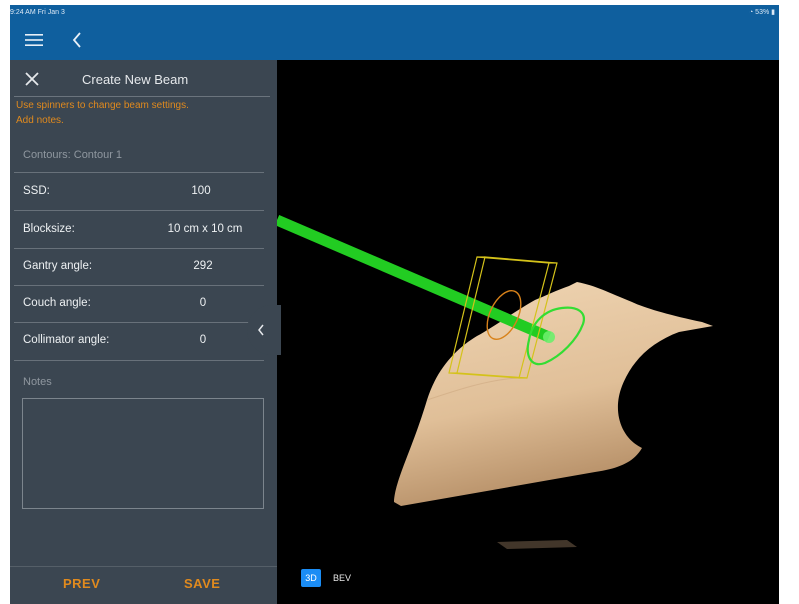  I want to click on view-bev-button: BEV, so click(342, 578).